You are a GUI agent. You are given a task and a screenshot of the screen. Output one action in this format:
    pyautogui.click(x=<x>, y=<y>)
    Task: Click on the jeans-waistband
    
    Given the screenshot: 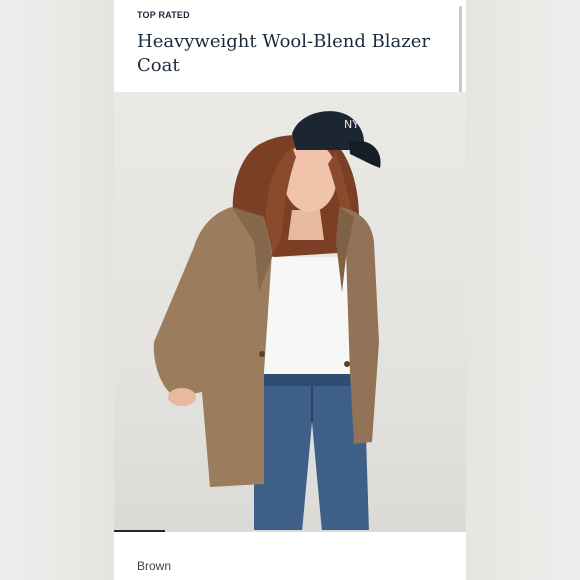 What is the action you would take?
    pyautogui.click(x=309, y=379)
    